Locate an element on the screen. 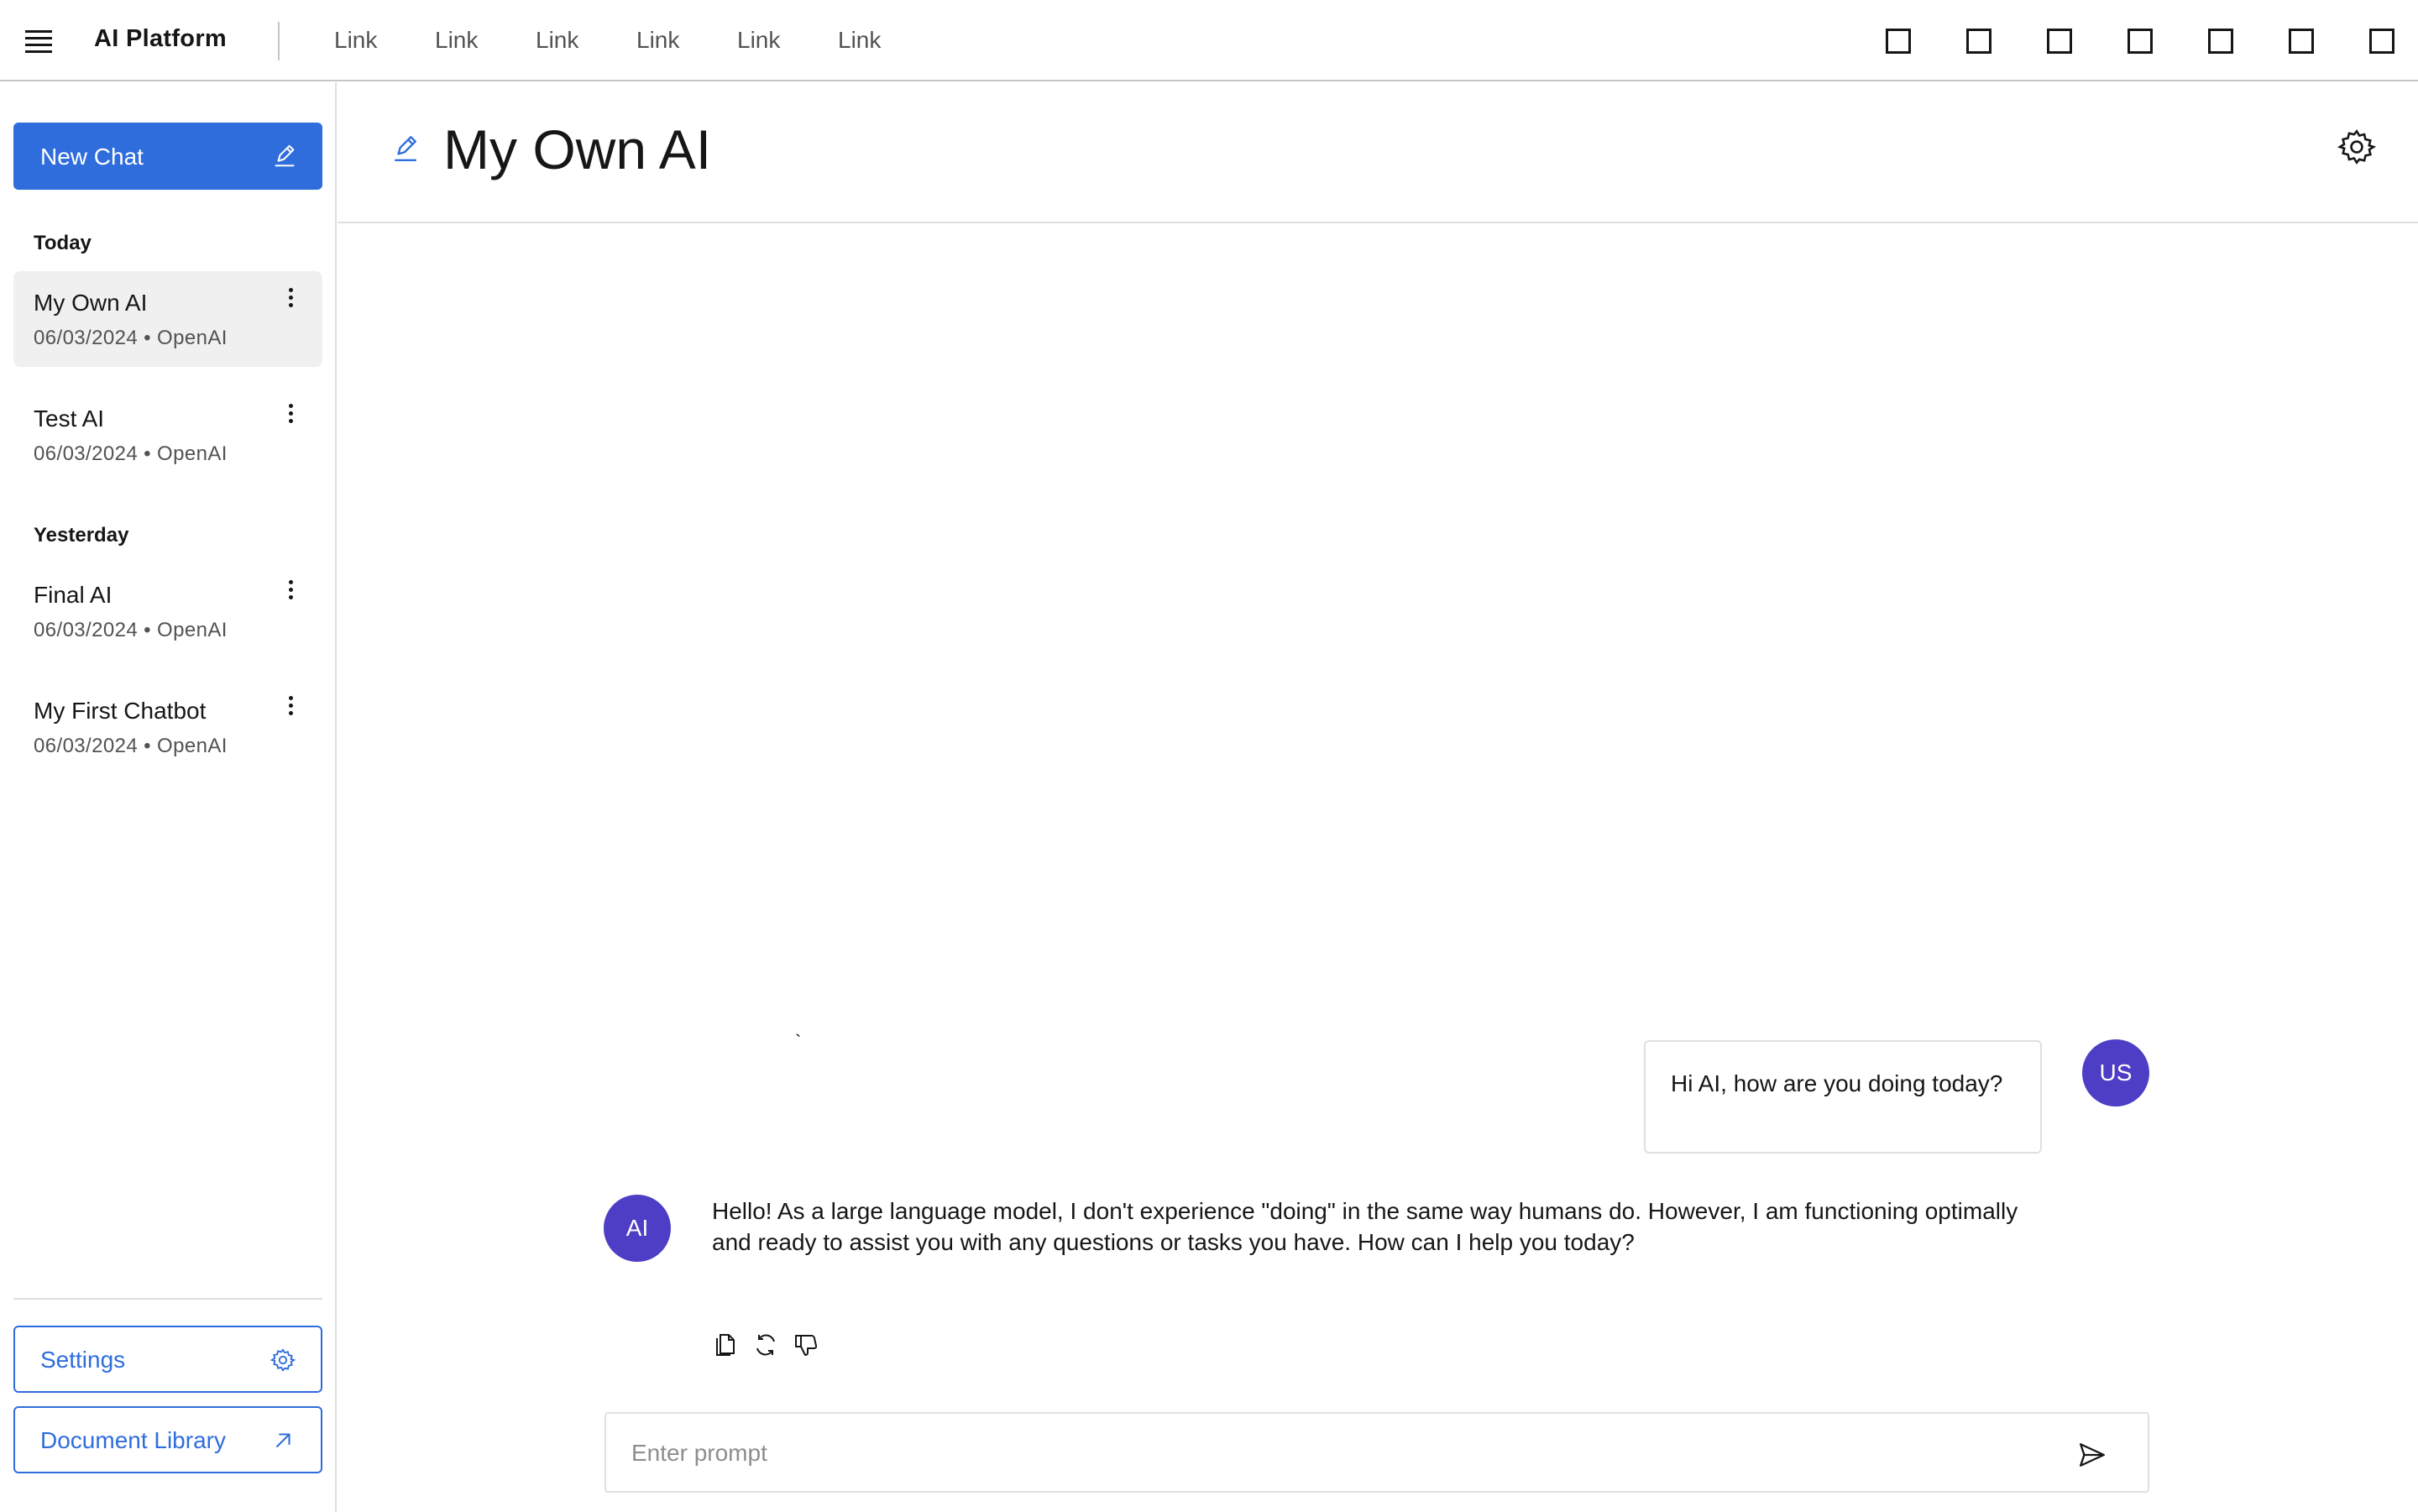 This screenshot has height=1512, width=2418. brand-name: AI Platform is located at coordinates (160, 38).